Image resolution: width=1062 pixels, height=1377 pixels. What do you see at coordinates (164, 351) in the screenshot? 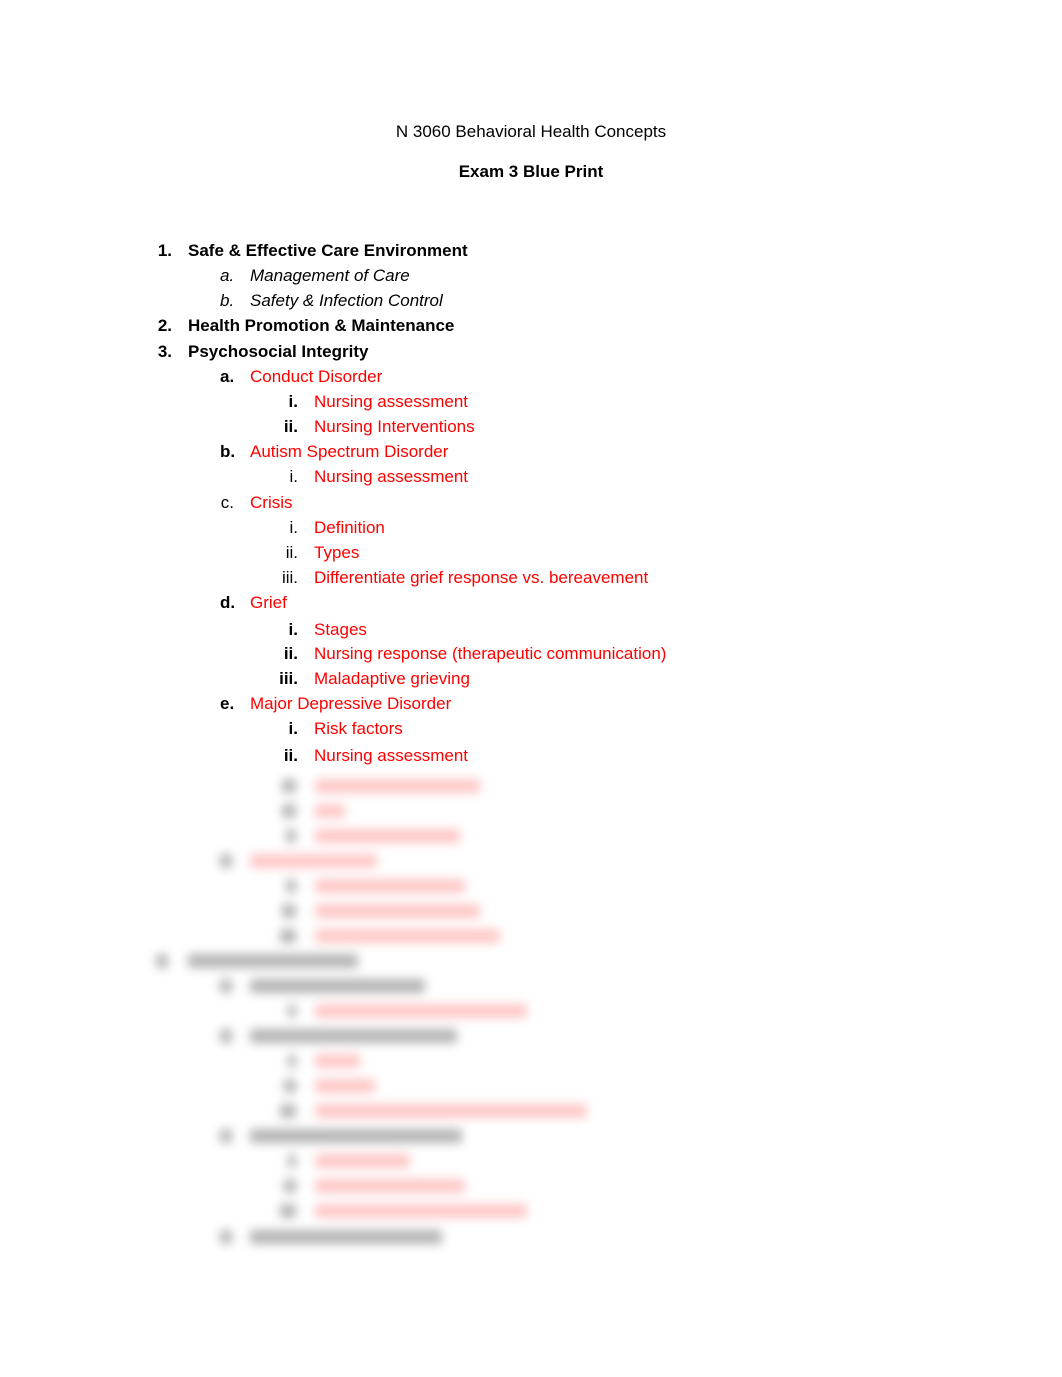
I see `item-number: 3.` at bounding box center [164, 351].